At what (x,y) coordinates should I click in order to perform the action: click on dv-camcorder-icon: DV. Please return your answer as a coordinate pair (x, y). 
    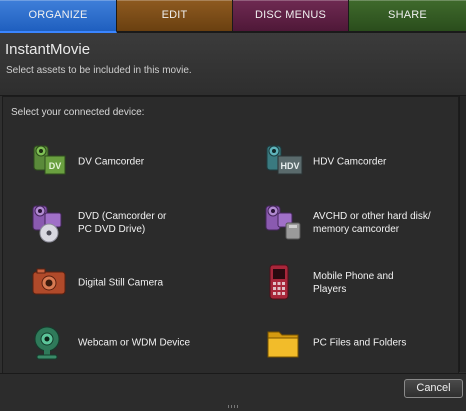
    Looking at the image, I should click on (49, 160).